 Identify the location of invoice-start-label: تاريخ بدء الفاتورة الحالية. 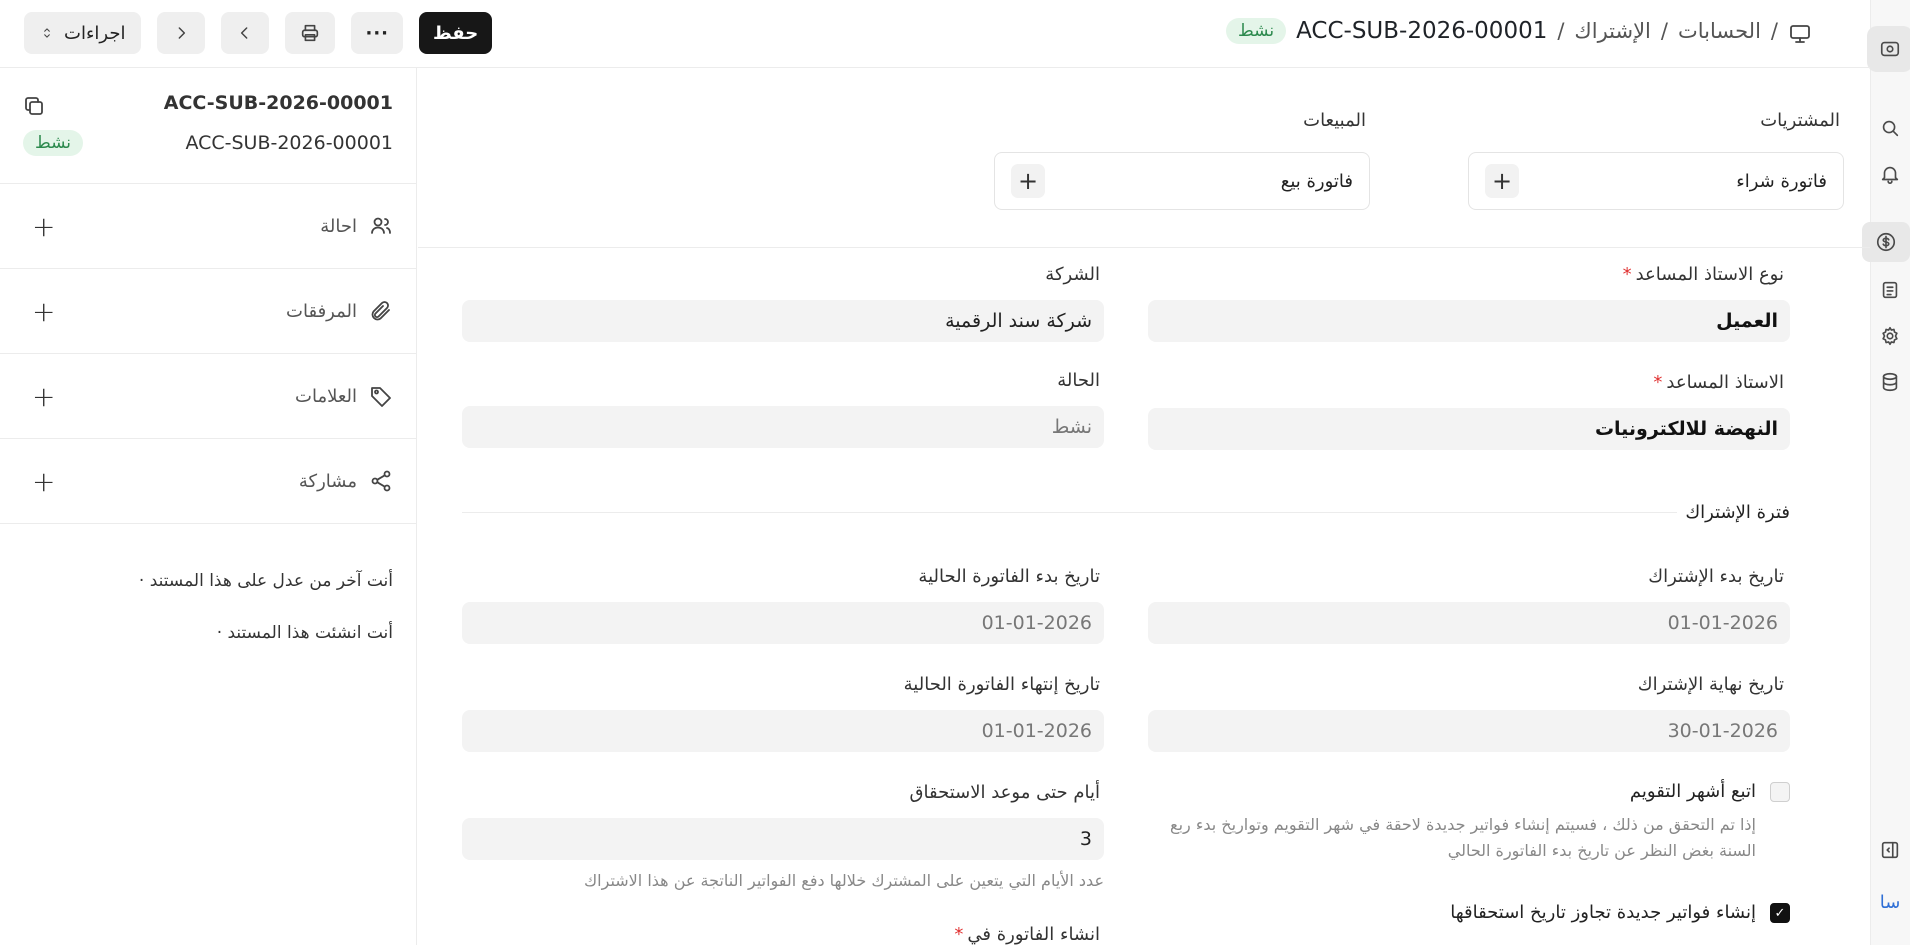
(1009, 576).